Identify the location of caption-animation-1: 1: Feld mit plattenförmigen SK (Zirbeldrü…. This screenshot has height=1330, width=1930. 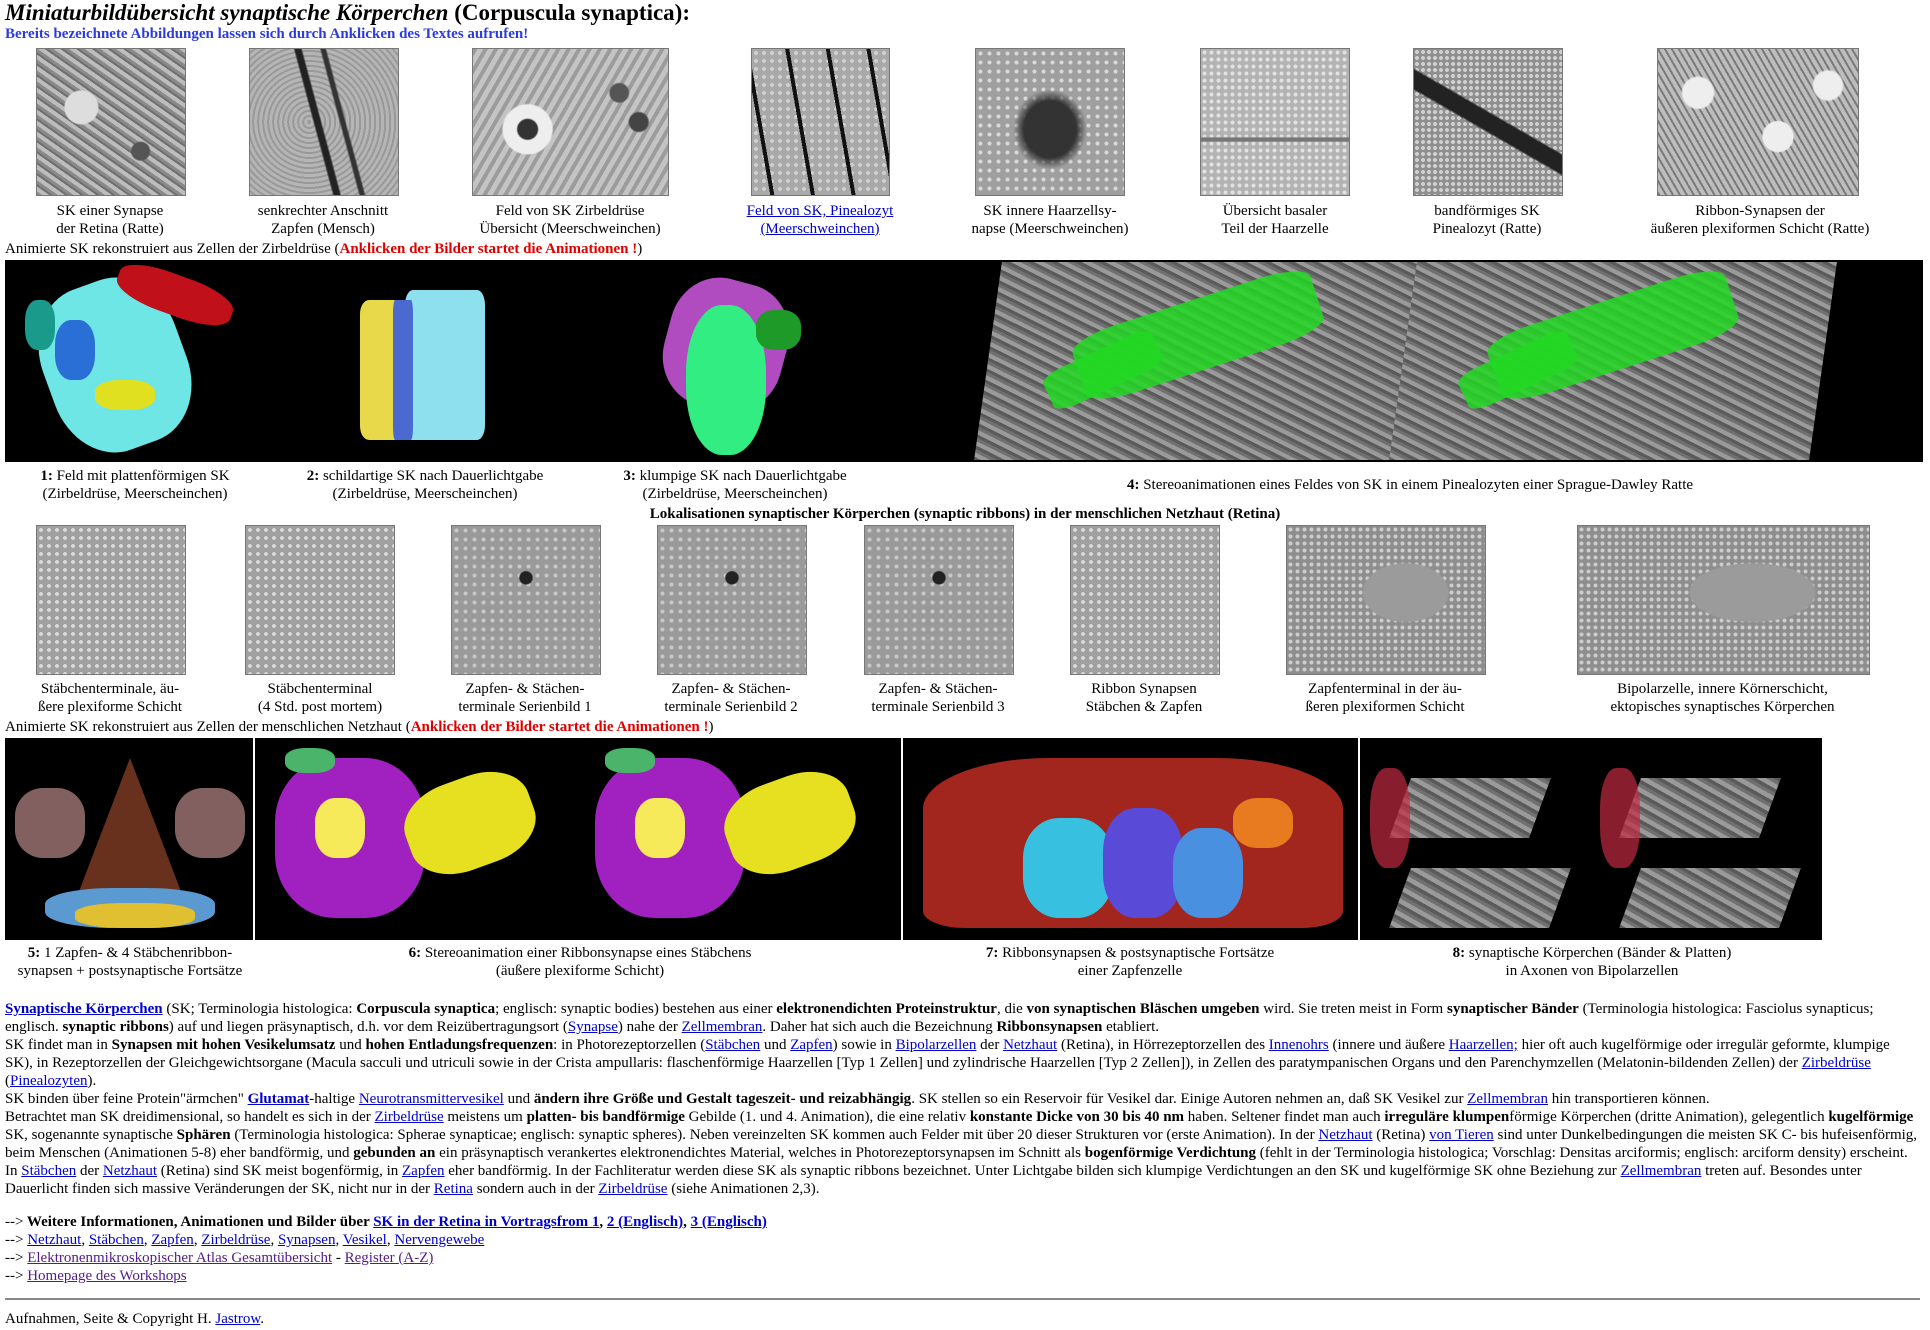
(135, 485).